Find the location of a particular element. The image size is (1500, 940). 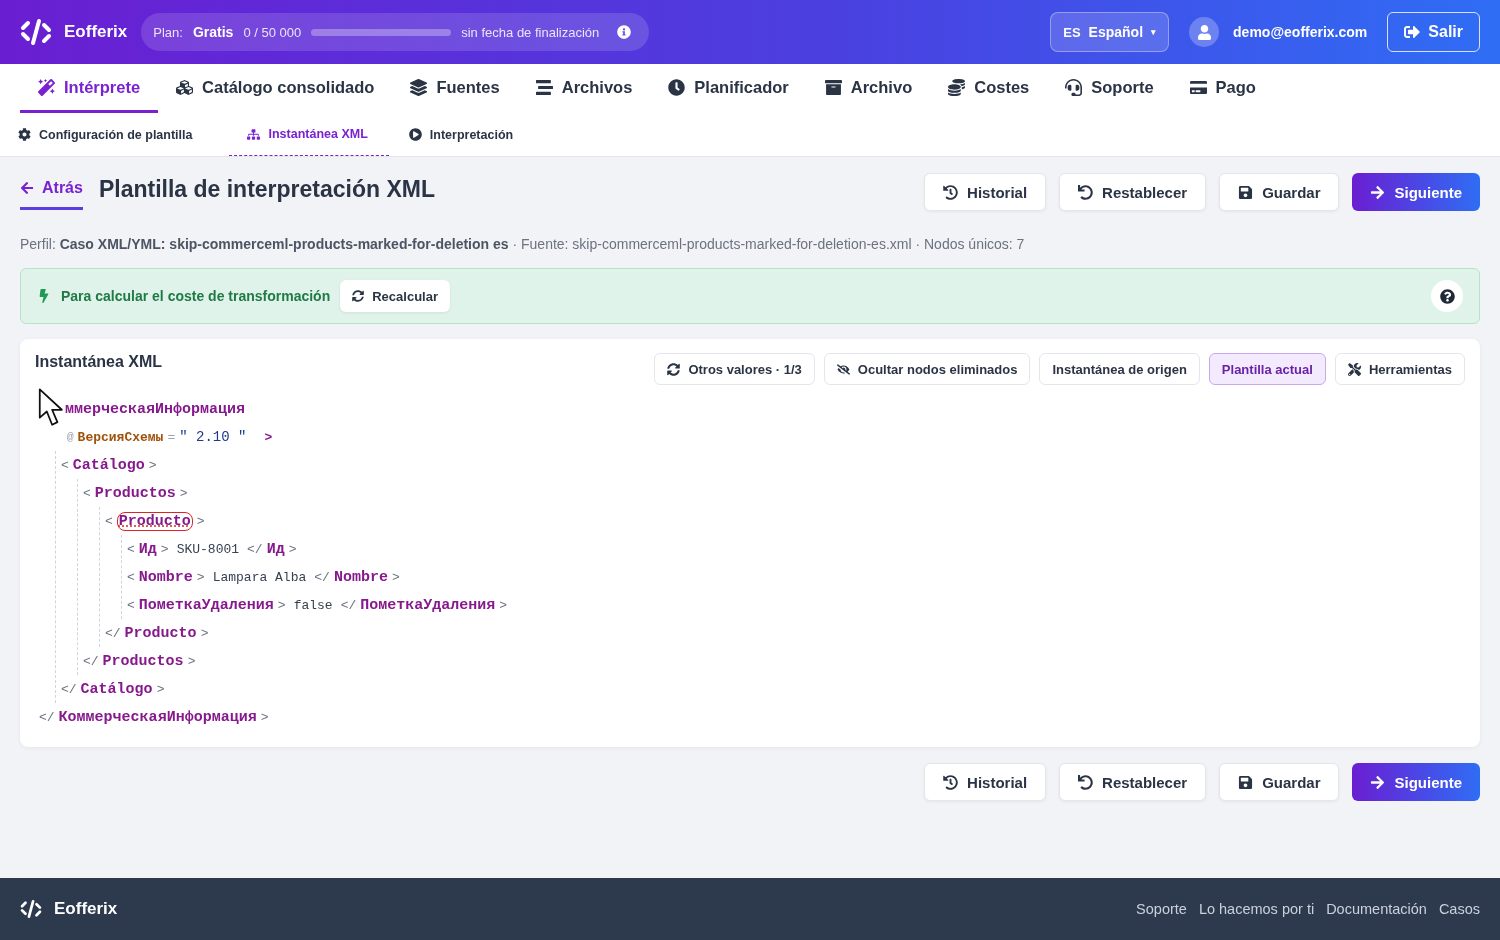

tag-name: Ид is located at coordinates (147, 549).